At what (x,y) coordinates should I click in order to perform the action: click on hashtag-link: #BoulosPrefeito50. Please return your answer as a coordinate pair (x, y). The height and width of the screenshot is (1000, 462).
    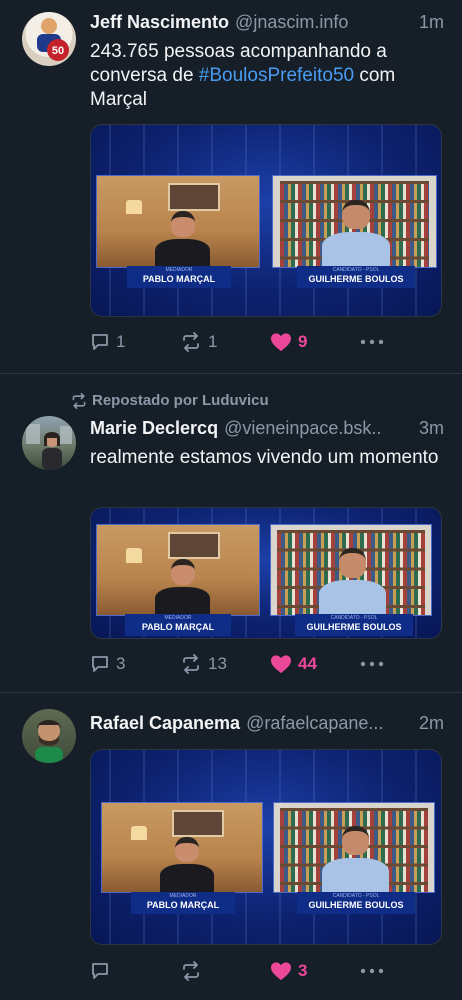
    Looking at the image, I should click on (276, 75).